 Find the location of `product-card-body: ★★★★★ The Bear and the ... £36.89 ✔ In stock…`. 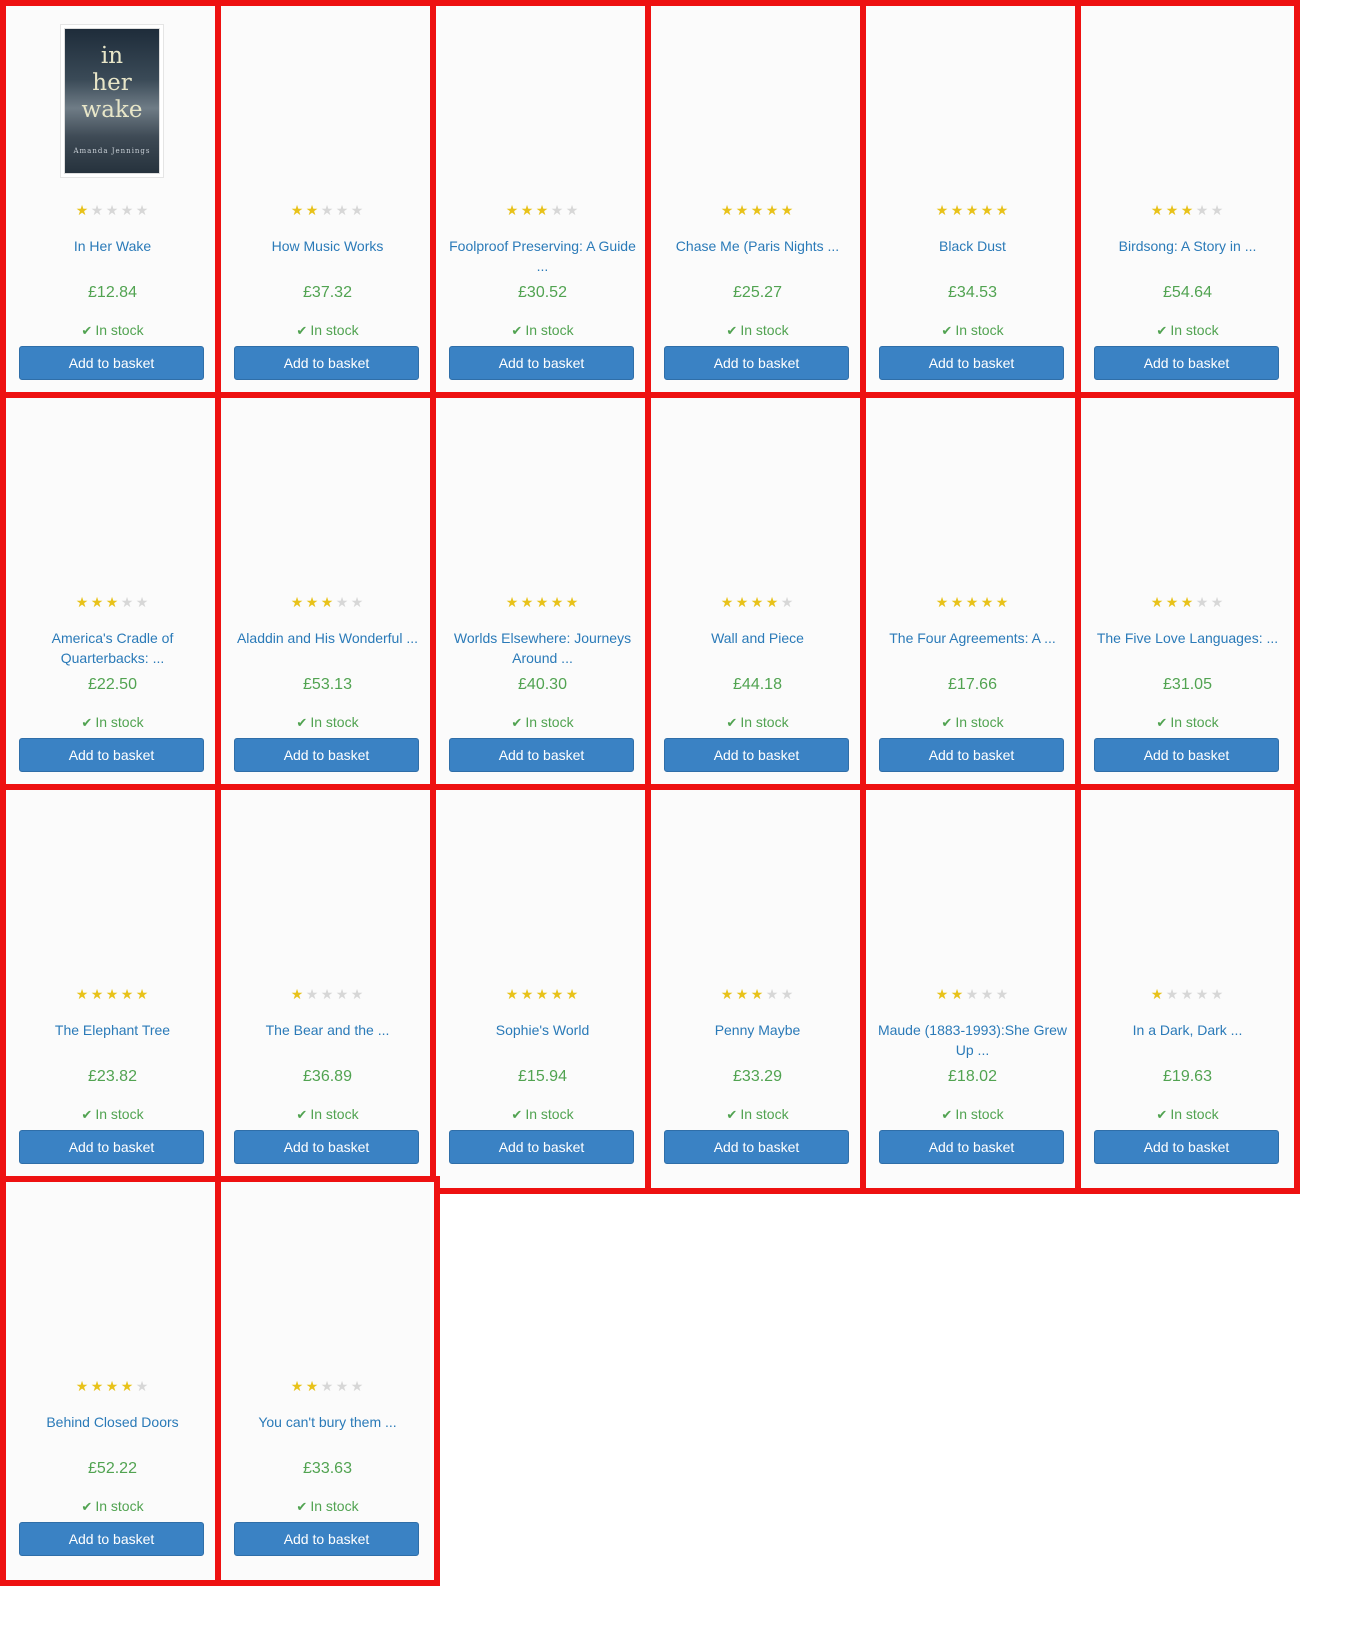

product-card-body: ★★★★★ The Bear and the ... £36.89 ✔ In stock… is located at coordinates (327, 989).